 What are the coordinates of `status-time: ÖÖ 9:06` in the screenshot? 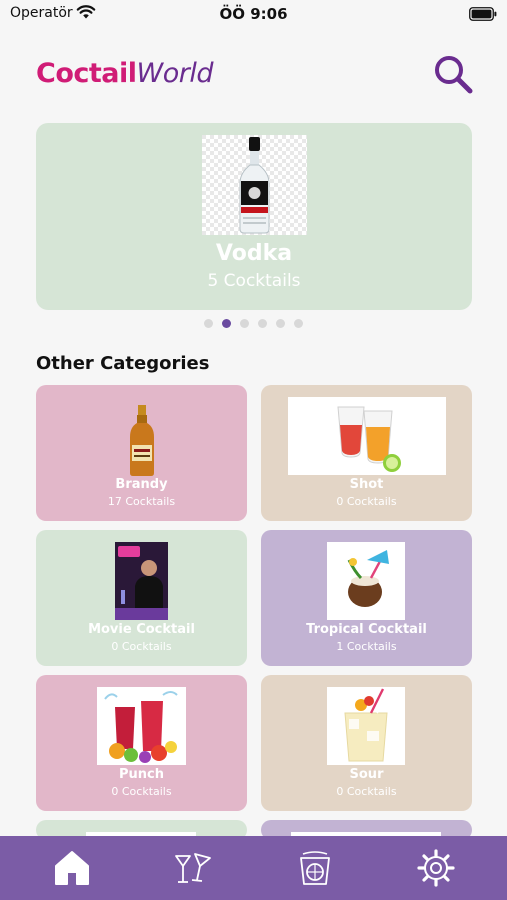 It's located at (253, 14).